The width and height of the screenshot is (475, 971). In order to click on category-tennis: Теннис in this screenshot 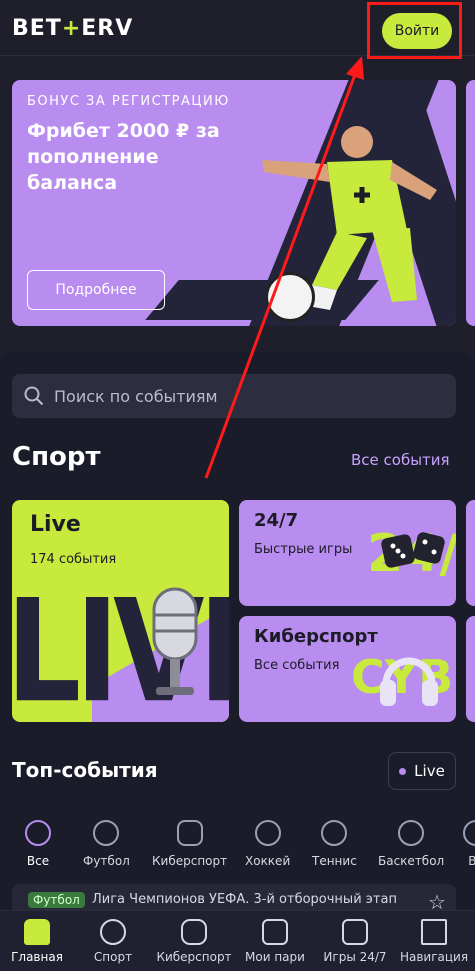, I will do `click(334, 844)`.